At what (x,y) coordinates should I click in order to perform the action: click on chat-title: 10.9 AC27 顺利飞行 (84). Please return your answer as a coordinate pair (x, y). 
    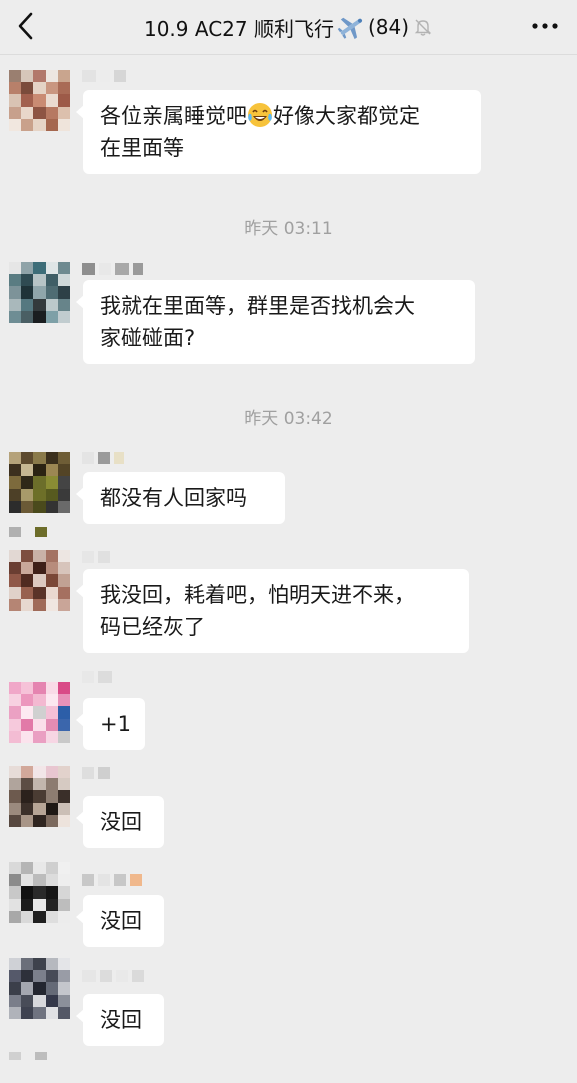
    Looking at the image, I should click on (288, 27).